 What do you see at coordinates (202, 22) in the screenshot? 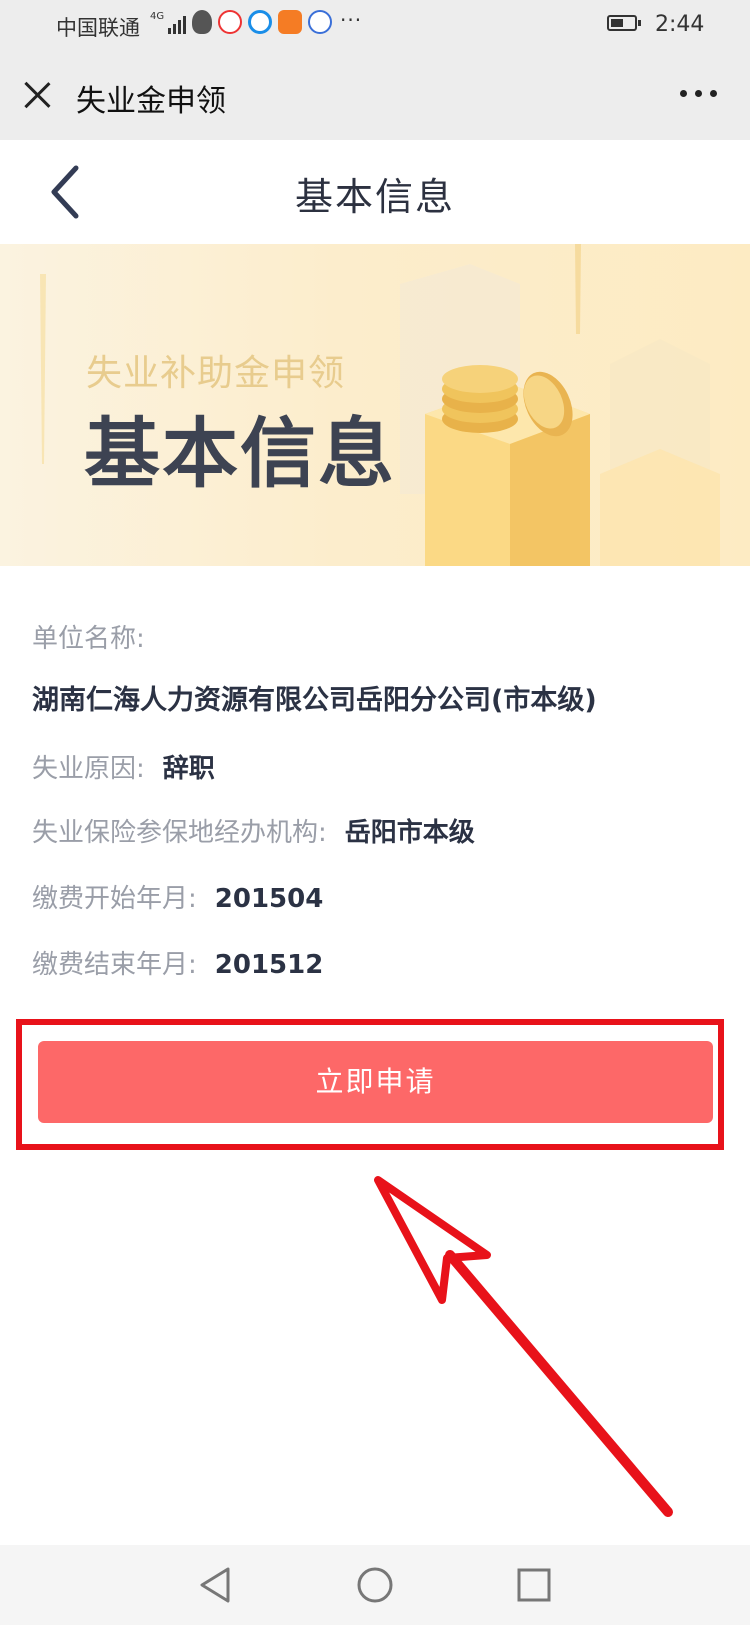
I see `qq-icon` at bounding box center [202, 22].